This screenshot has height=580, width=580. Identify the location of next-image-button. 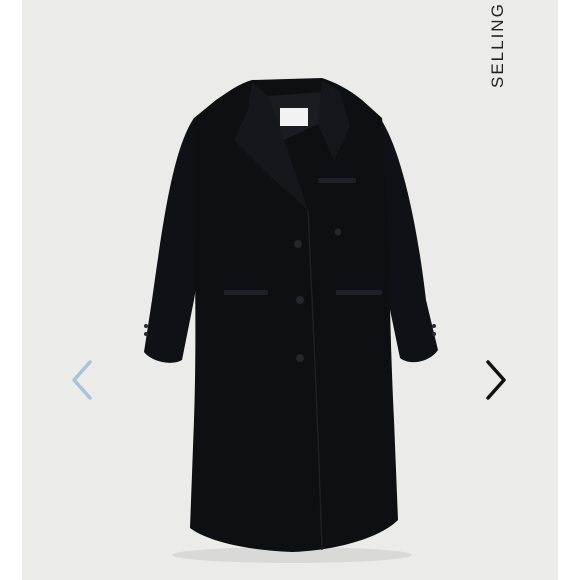
(496, 380).